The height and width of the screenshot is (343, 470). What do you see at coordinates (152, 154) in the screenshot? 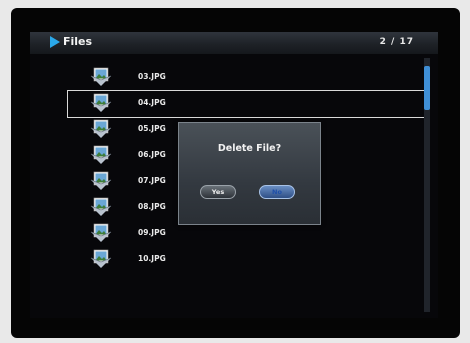
I see `file-name: 06.JPG` at bounding box center [152, 154].